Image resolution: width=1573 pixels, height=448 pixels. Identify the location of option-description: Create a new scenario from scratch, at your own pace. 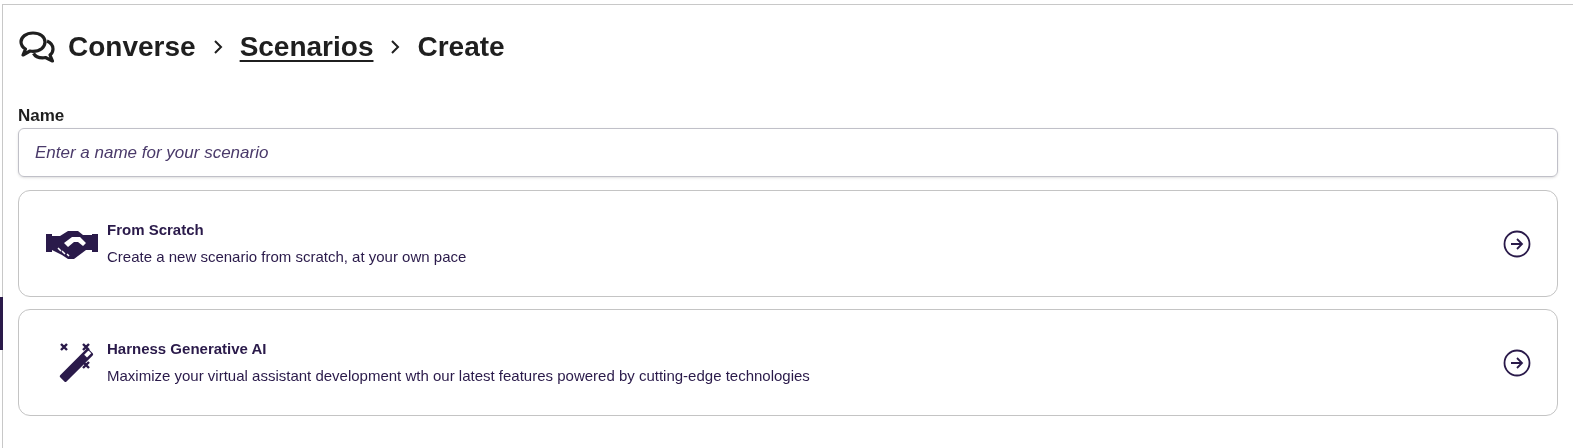
(287, 256).